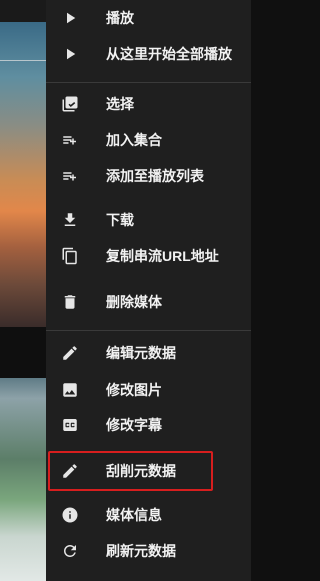 The width and height of the screenshot is (320, 581). I want to click on poster-top-strip, so click(23, 11).